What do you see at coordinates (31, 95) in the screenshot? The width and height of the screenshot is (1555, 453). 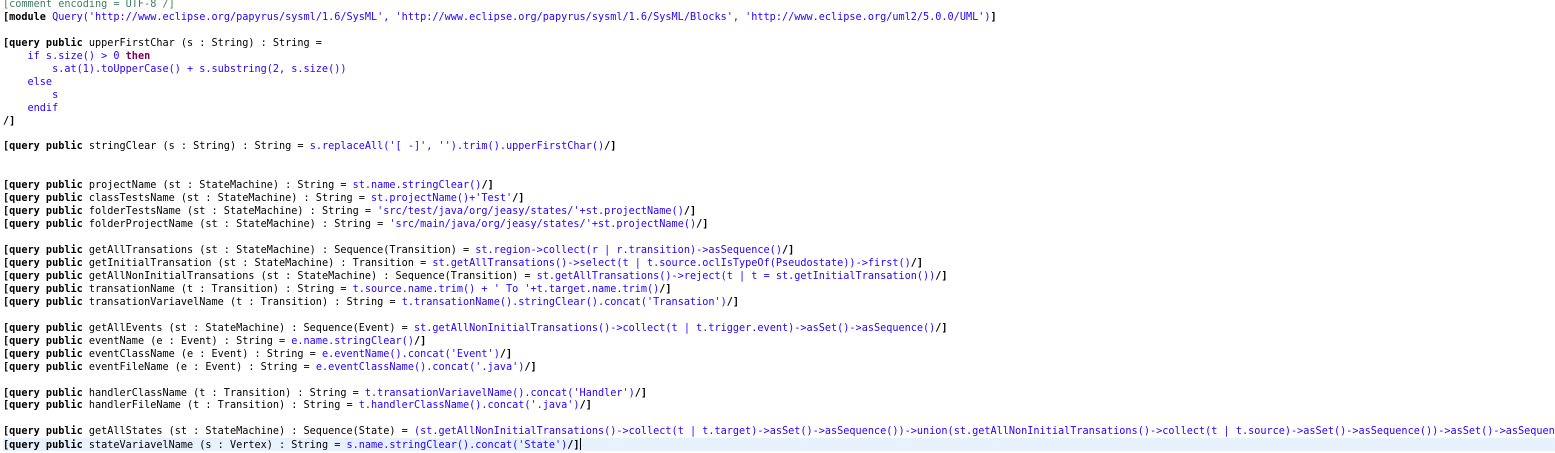 I see `code-token-expr: s` at bounding box center [31, 95].